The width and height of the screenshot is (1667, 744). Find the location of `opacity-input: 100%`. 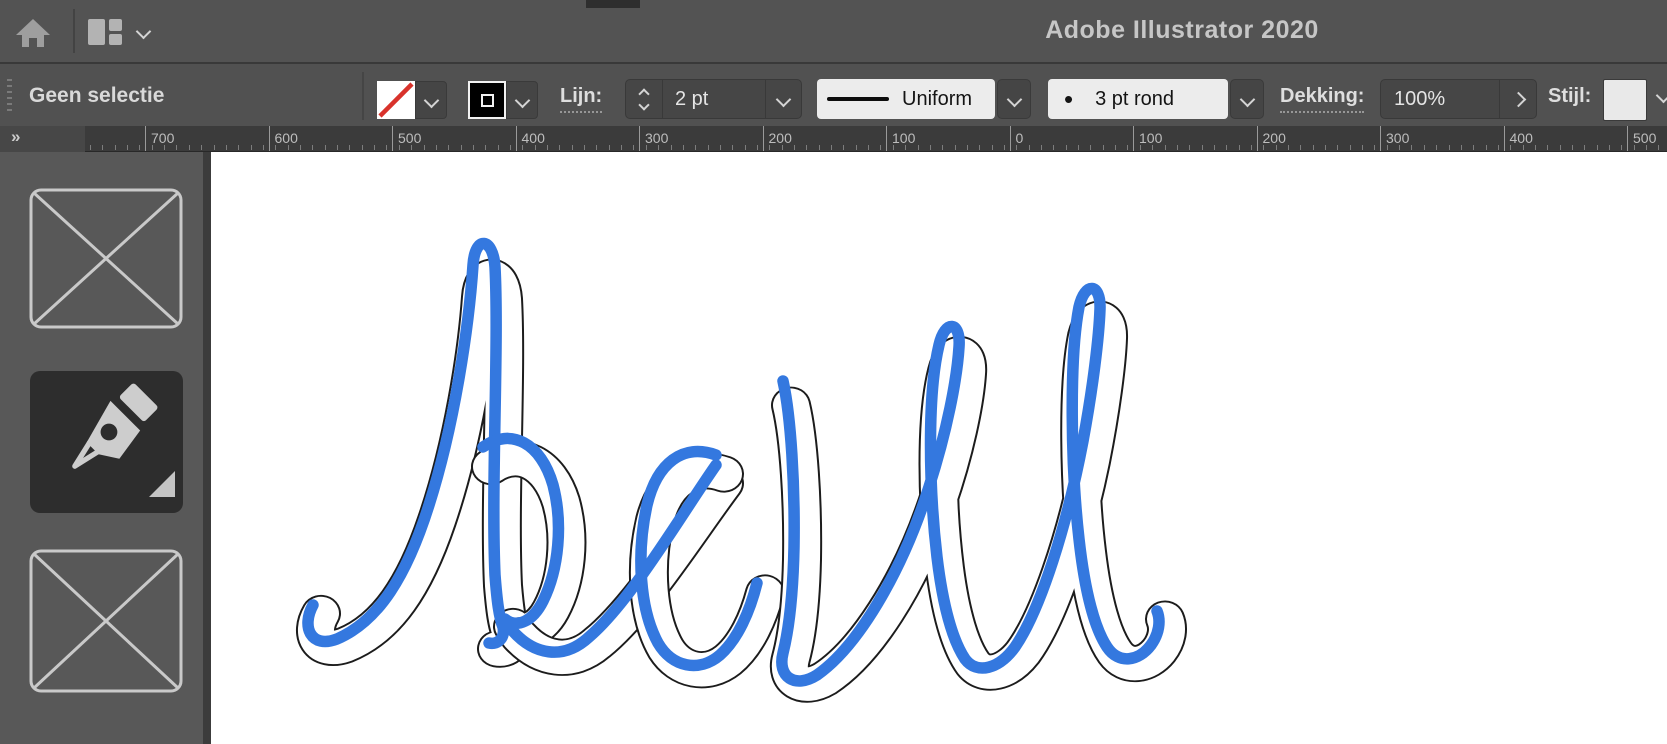

opacity-input: 100% is located at coordinates (1440, 99).